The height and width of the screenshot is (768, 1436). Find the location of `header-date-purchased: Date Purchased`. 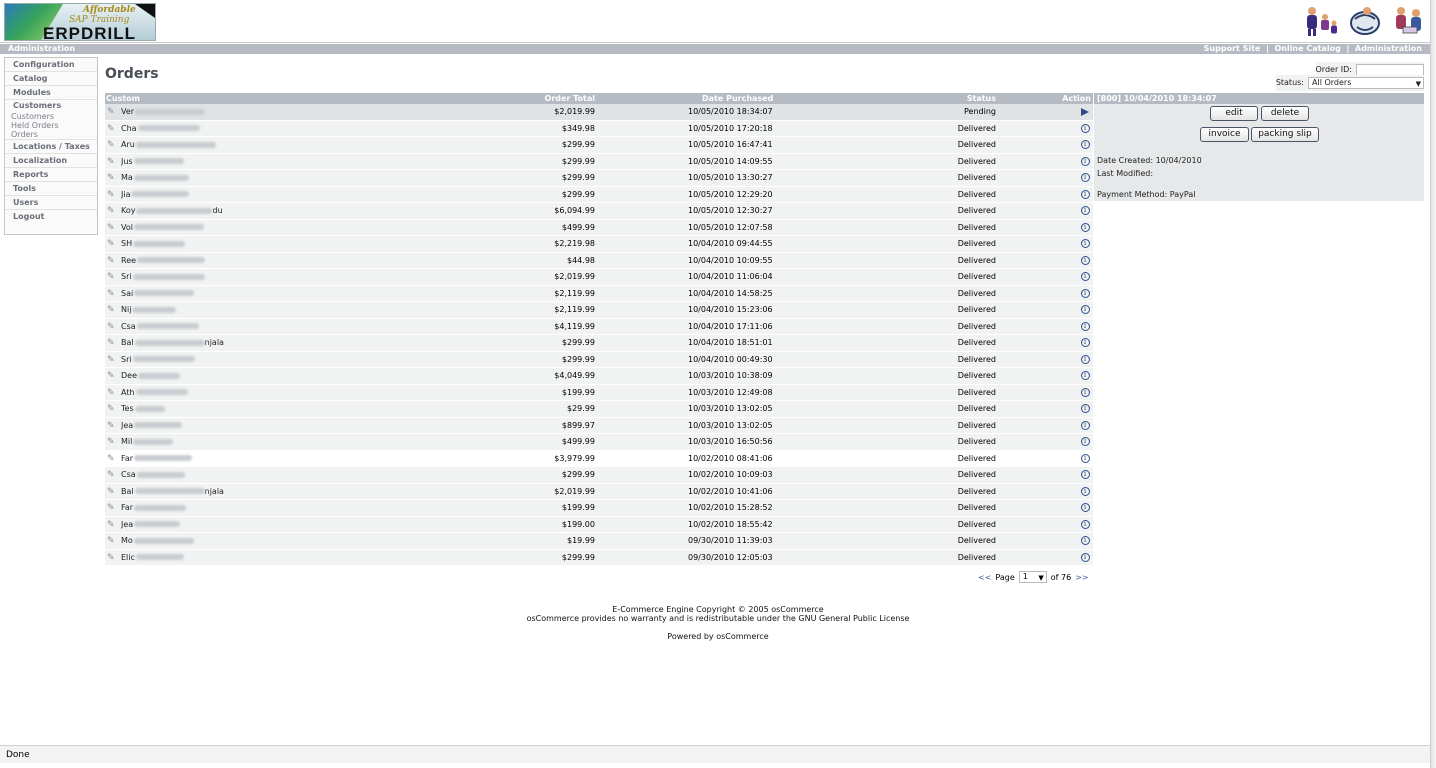

header-date-purchased: Date Purchased is located at coordinates (737, 98).